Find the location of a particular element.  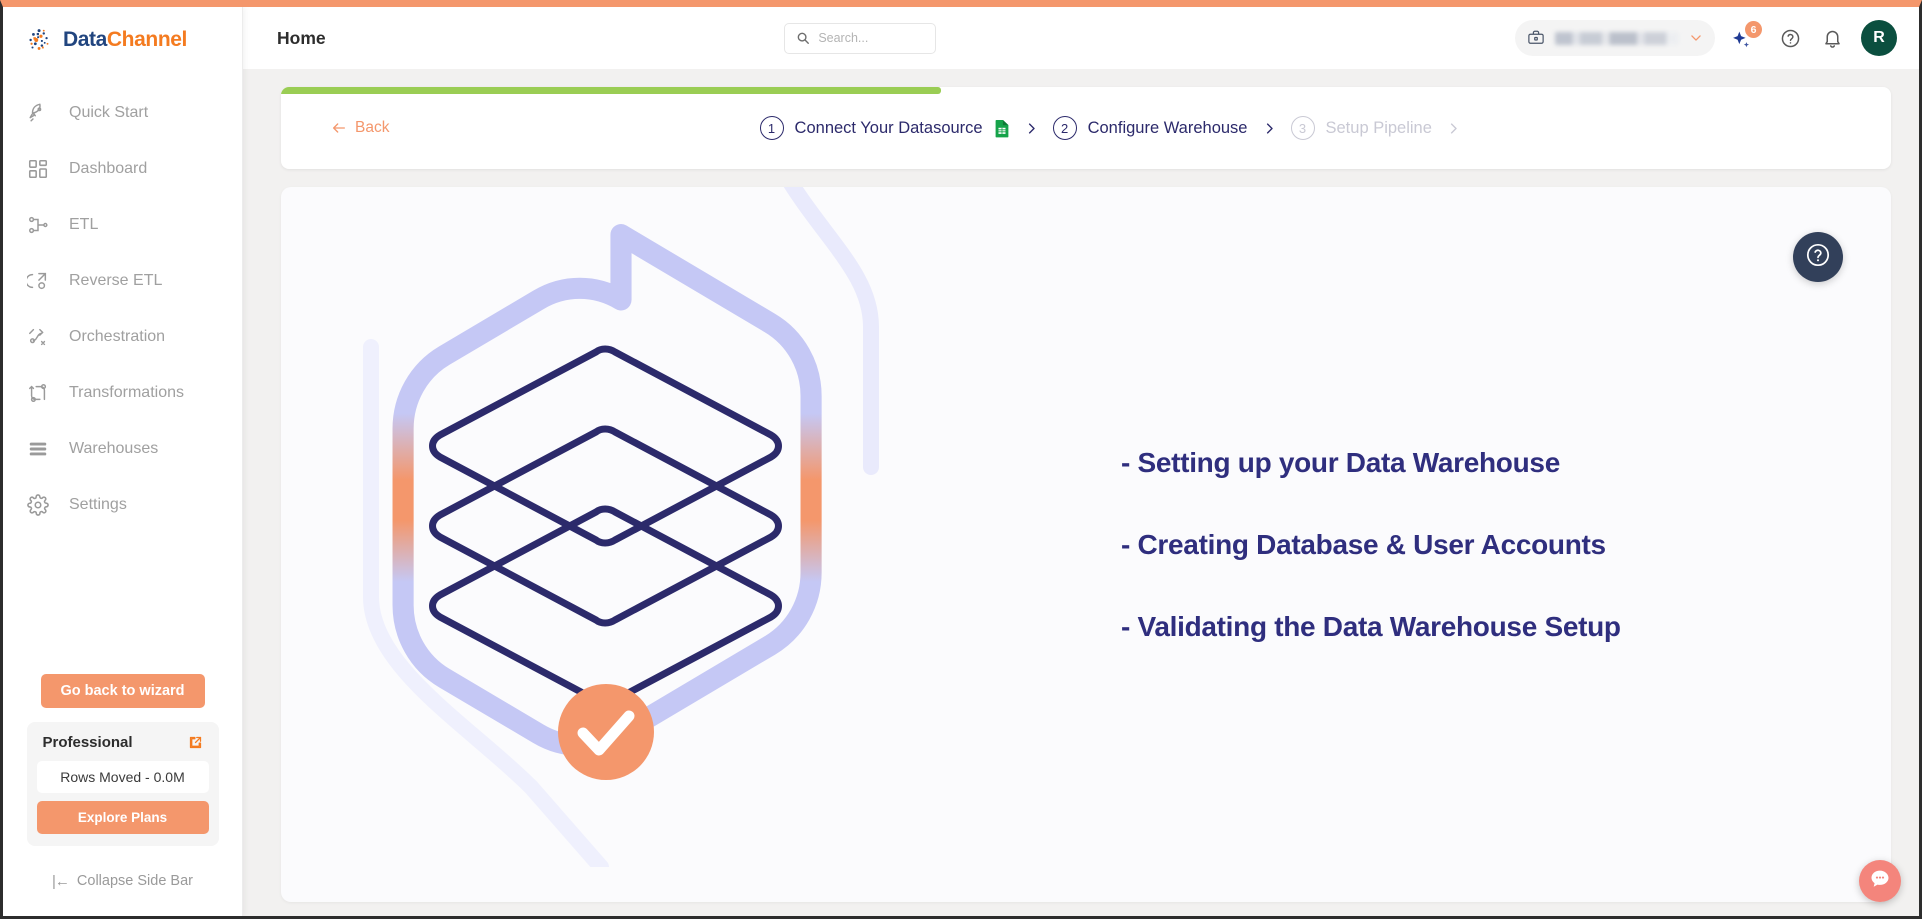

sidebar-item-settings: Settings is located at coordinates (122, 505).